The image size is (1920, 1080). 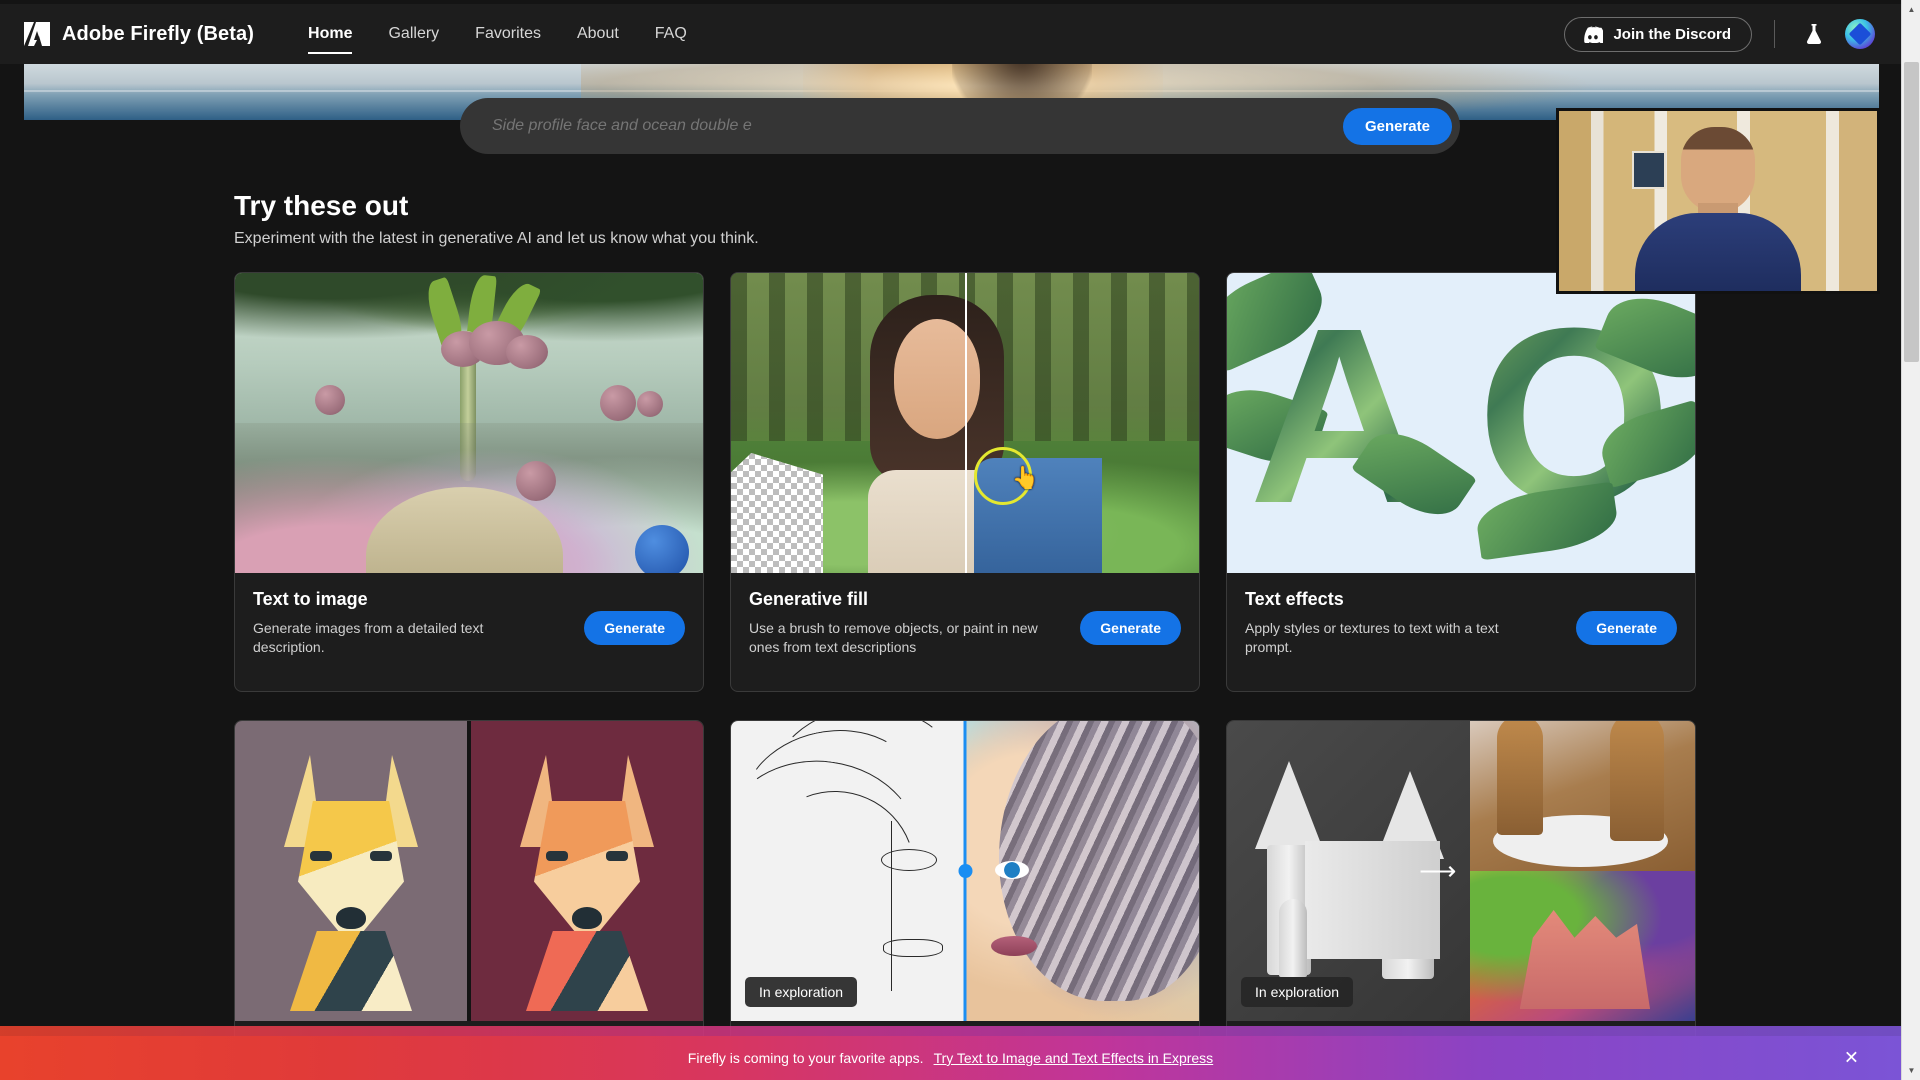 What do you see at coordinates (1672, 34) in the screenshot?
I see `join-discord-label: Join the Discord` at bounding box center [1672, 34].